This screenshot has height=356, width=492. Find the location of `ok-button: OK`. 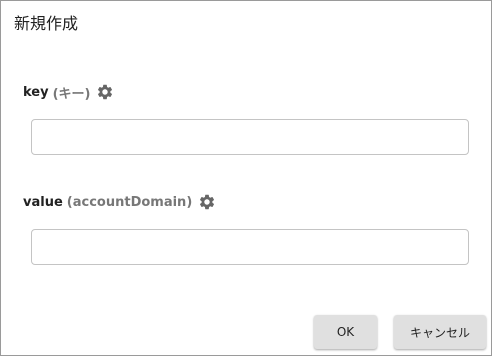

ok-button: OK is located at coordinates (345, 332).